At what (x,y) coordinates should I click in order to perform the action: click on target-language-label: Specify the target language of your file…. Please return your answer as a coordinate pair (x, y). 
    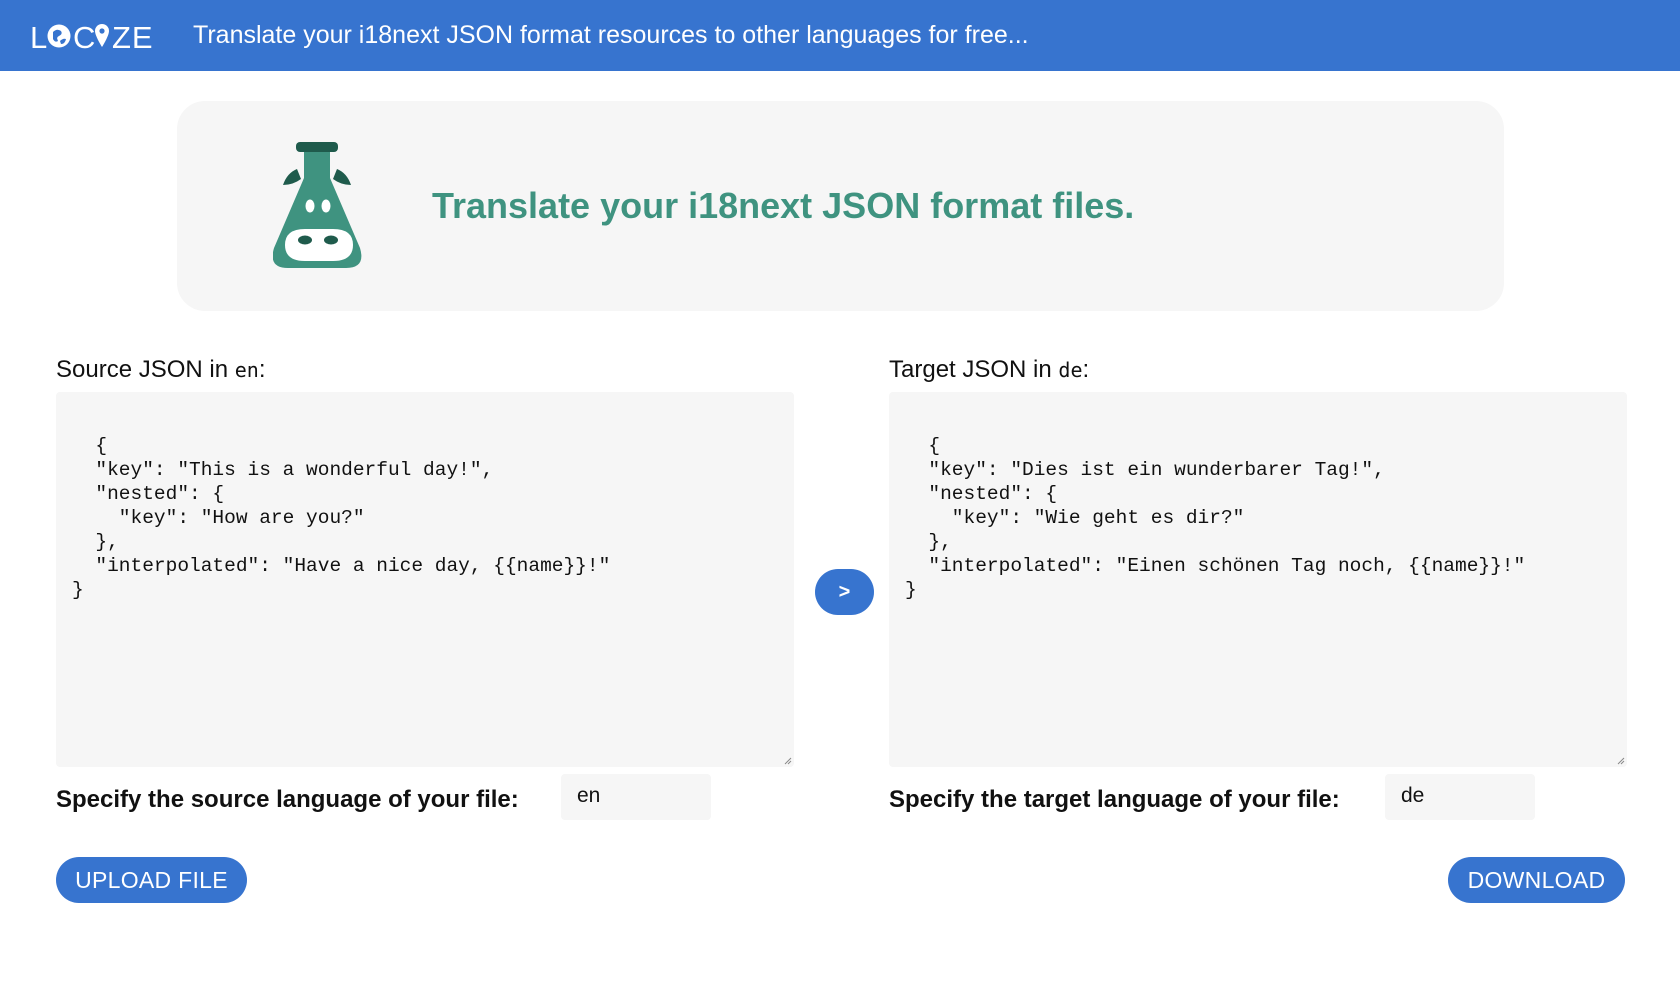
    Looking at the image, I should click on (1114, 799).